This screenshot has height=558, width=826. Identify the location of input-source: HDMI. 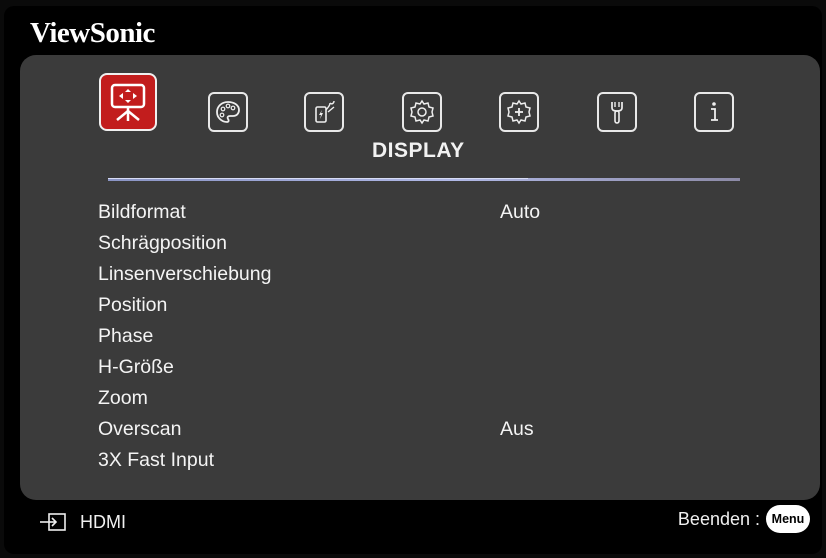
(82, 522).